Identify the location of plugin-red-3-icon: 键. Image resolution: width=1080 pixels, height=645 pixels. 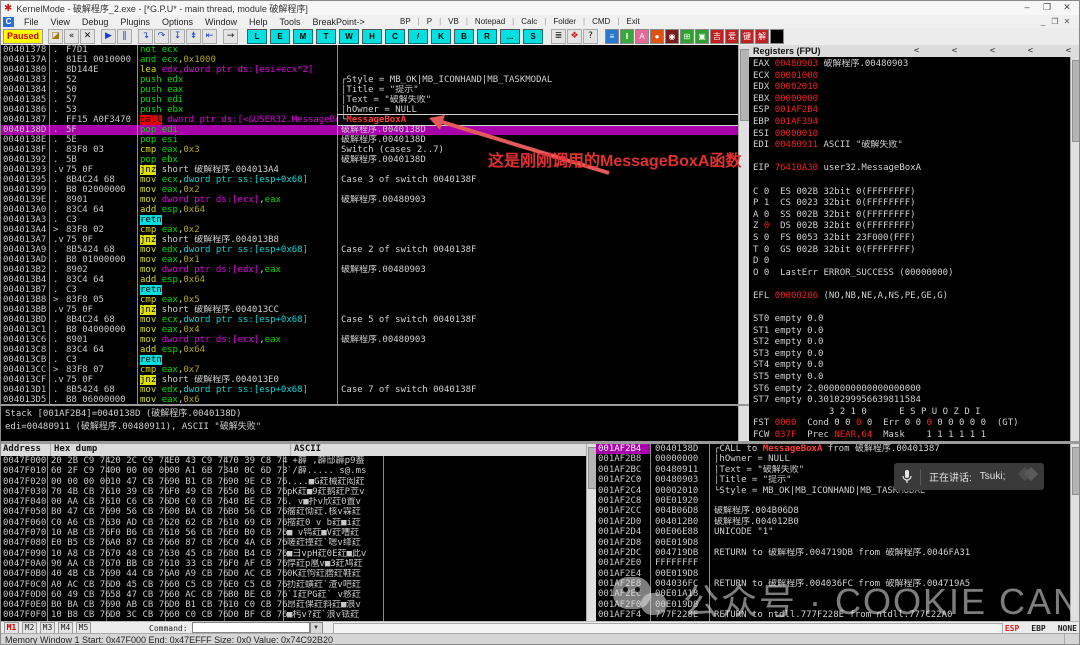
(747, 36).